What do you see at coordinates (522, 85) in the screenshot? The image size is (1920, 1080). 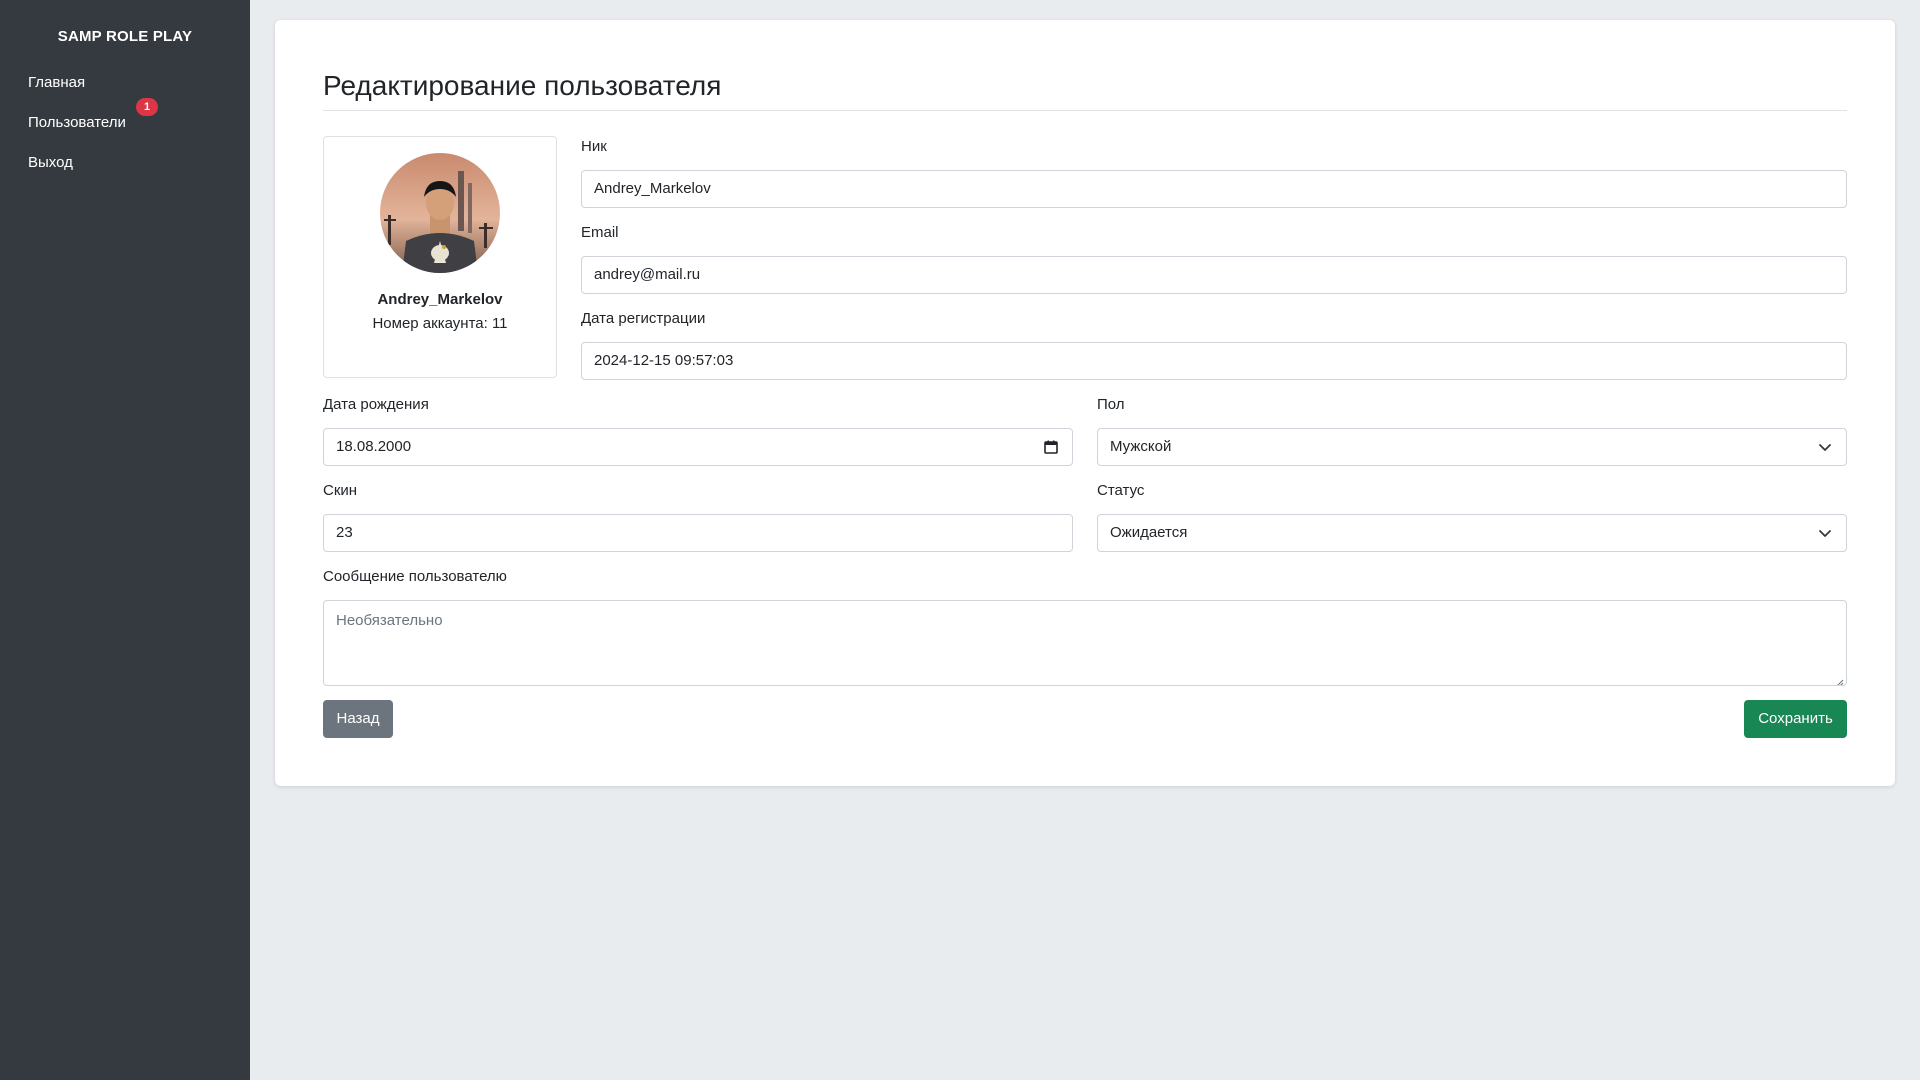 I see `page-title: Редактирование пользователя` at bounding box center [522, 85].